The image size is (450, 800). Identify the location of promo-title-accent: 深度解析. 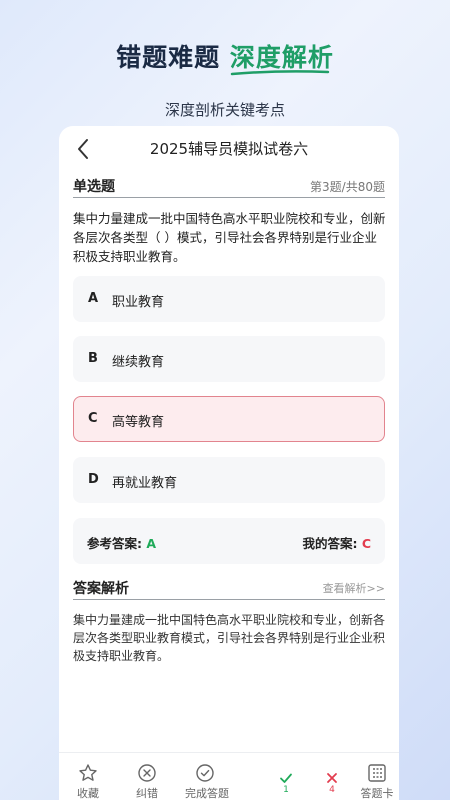
(281, 57).